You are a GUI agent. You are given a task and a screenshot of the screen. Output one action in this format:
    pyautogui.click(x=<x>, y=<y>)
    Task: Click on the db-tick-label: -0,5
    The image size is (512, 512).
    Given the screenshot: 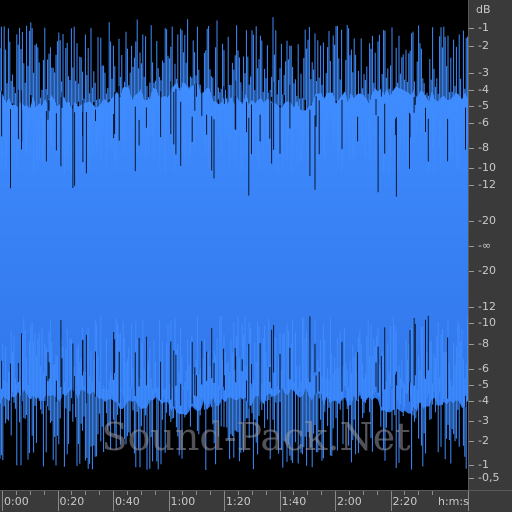 What is the action you would take?
    pyautogui.click(x=489, y=477)
    